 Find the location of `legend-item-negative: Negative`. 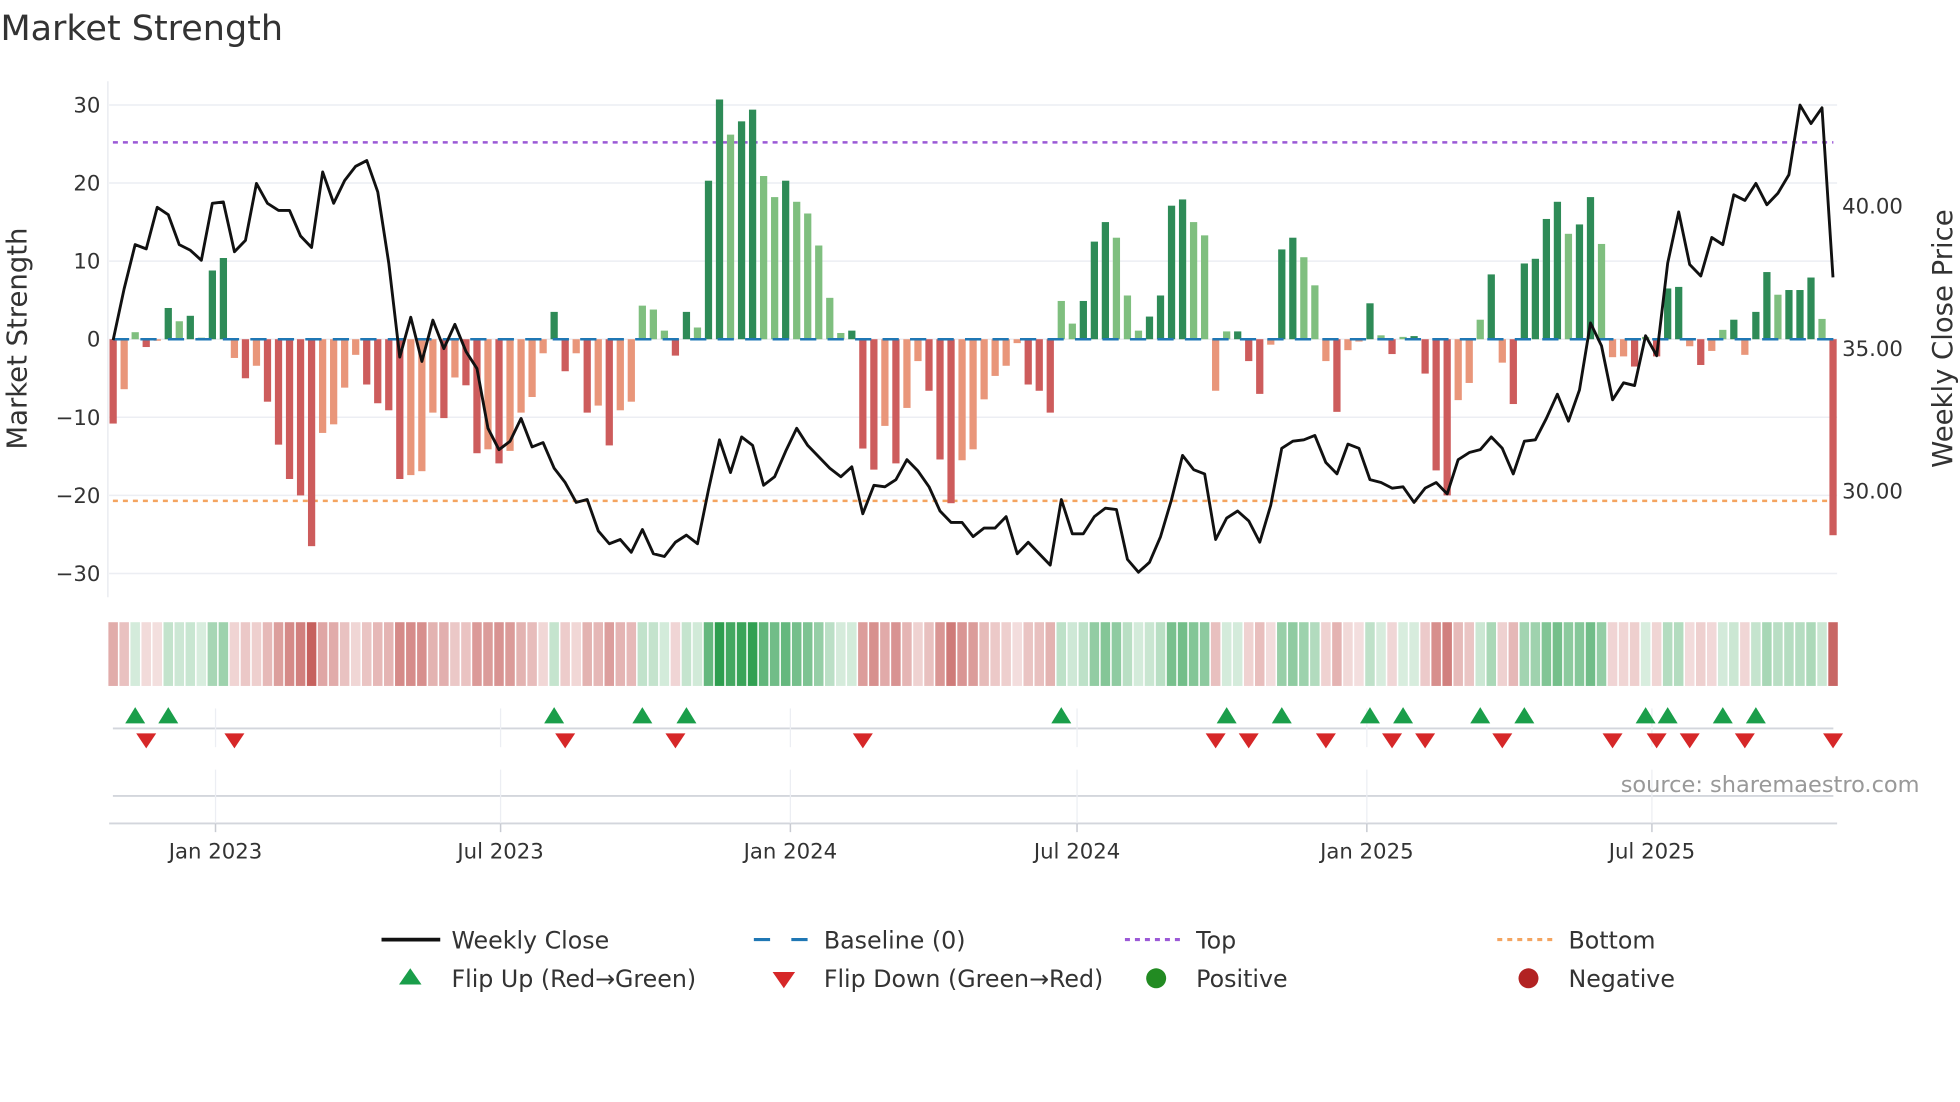

legend-item-negative: Negative is located at coordinates (1596, 979).